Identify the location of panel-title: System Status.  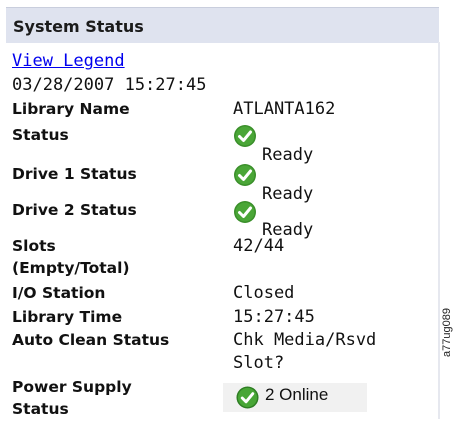
(78, 26).